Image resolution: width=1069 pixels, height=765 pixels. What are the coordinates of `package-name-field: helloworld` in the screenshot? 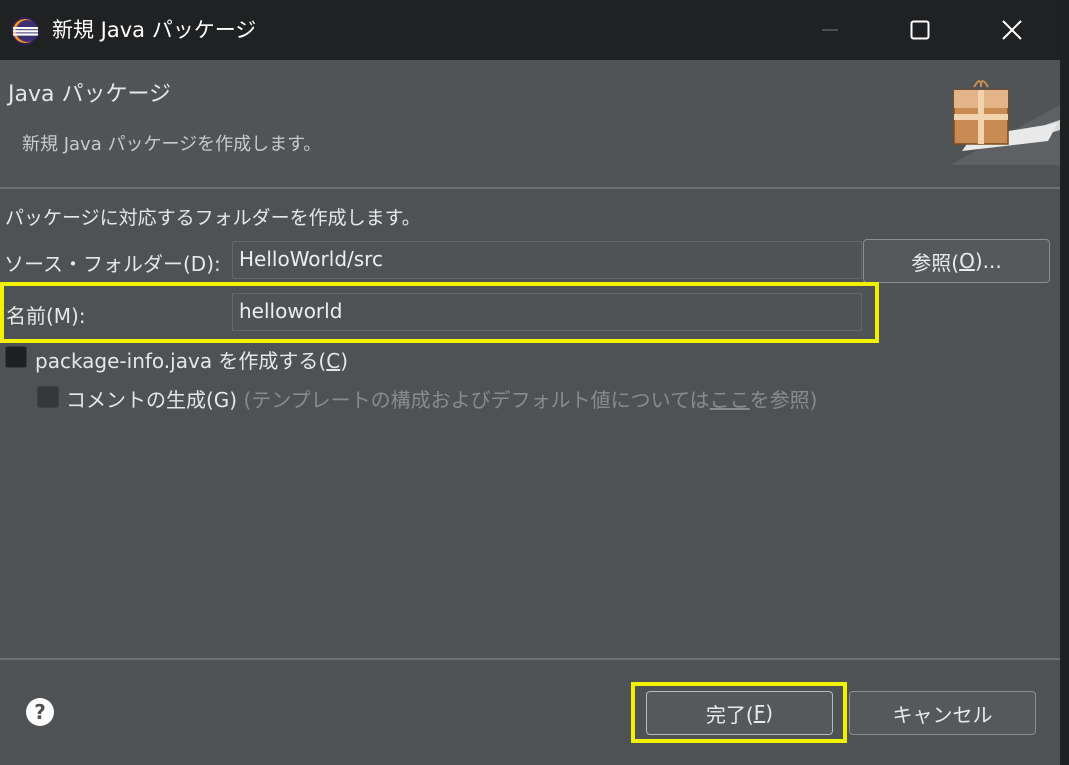 It's located at (547, 312).